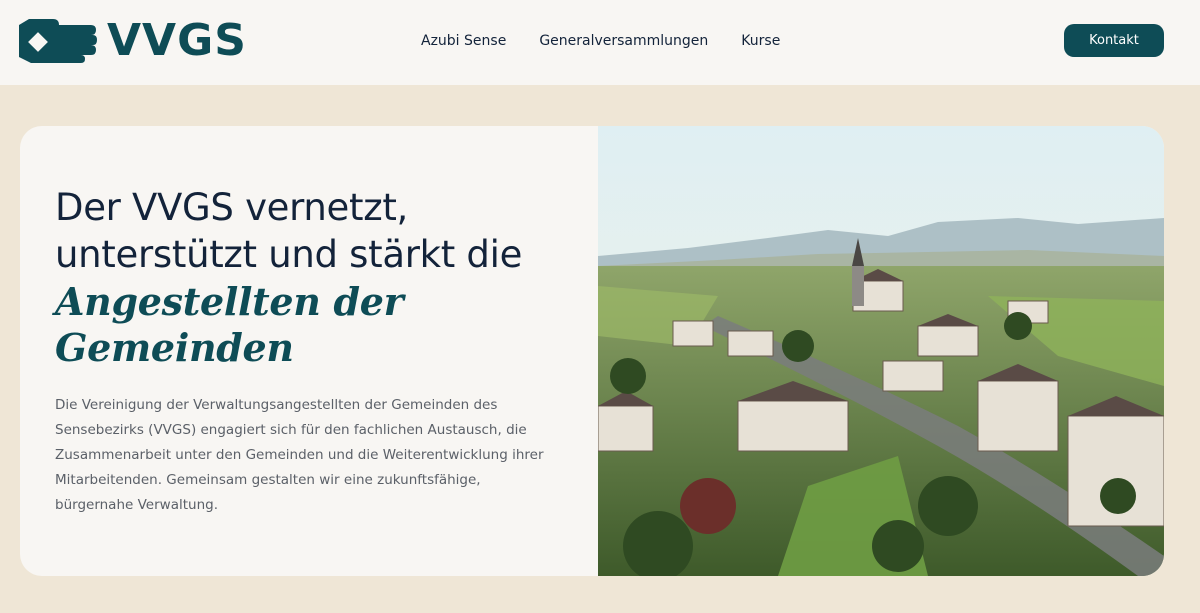  What do you see at coordinates (1114, 40) in the screenshot?
I see `contact-button: Kontakt` at bounding box center [1114, 40].